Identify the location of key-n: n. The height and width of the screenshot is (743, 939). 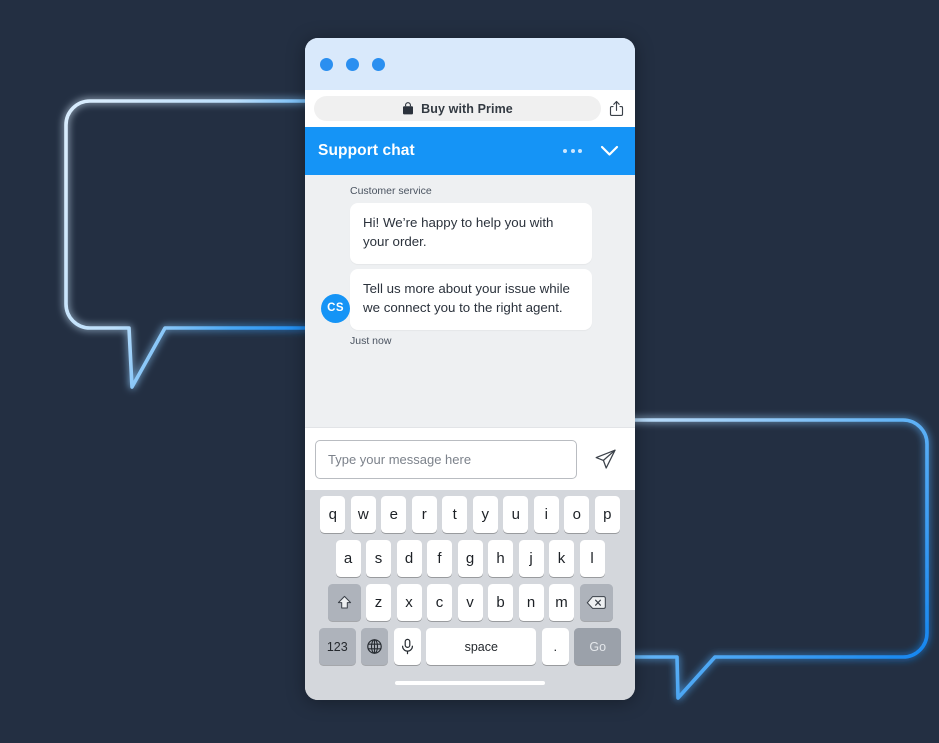
(531, 602).